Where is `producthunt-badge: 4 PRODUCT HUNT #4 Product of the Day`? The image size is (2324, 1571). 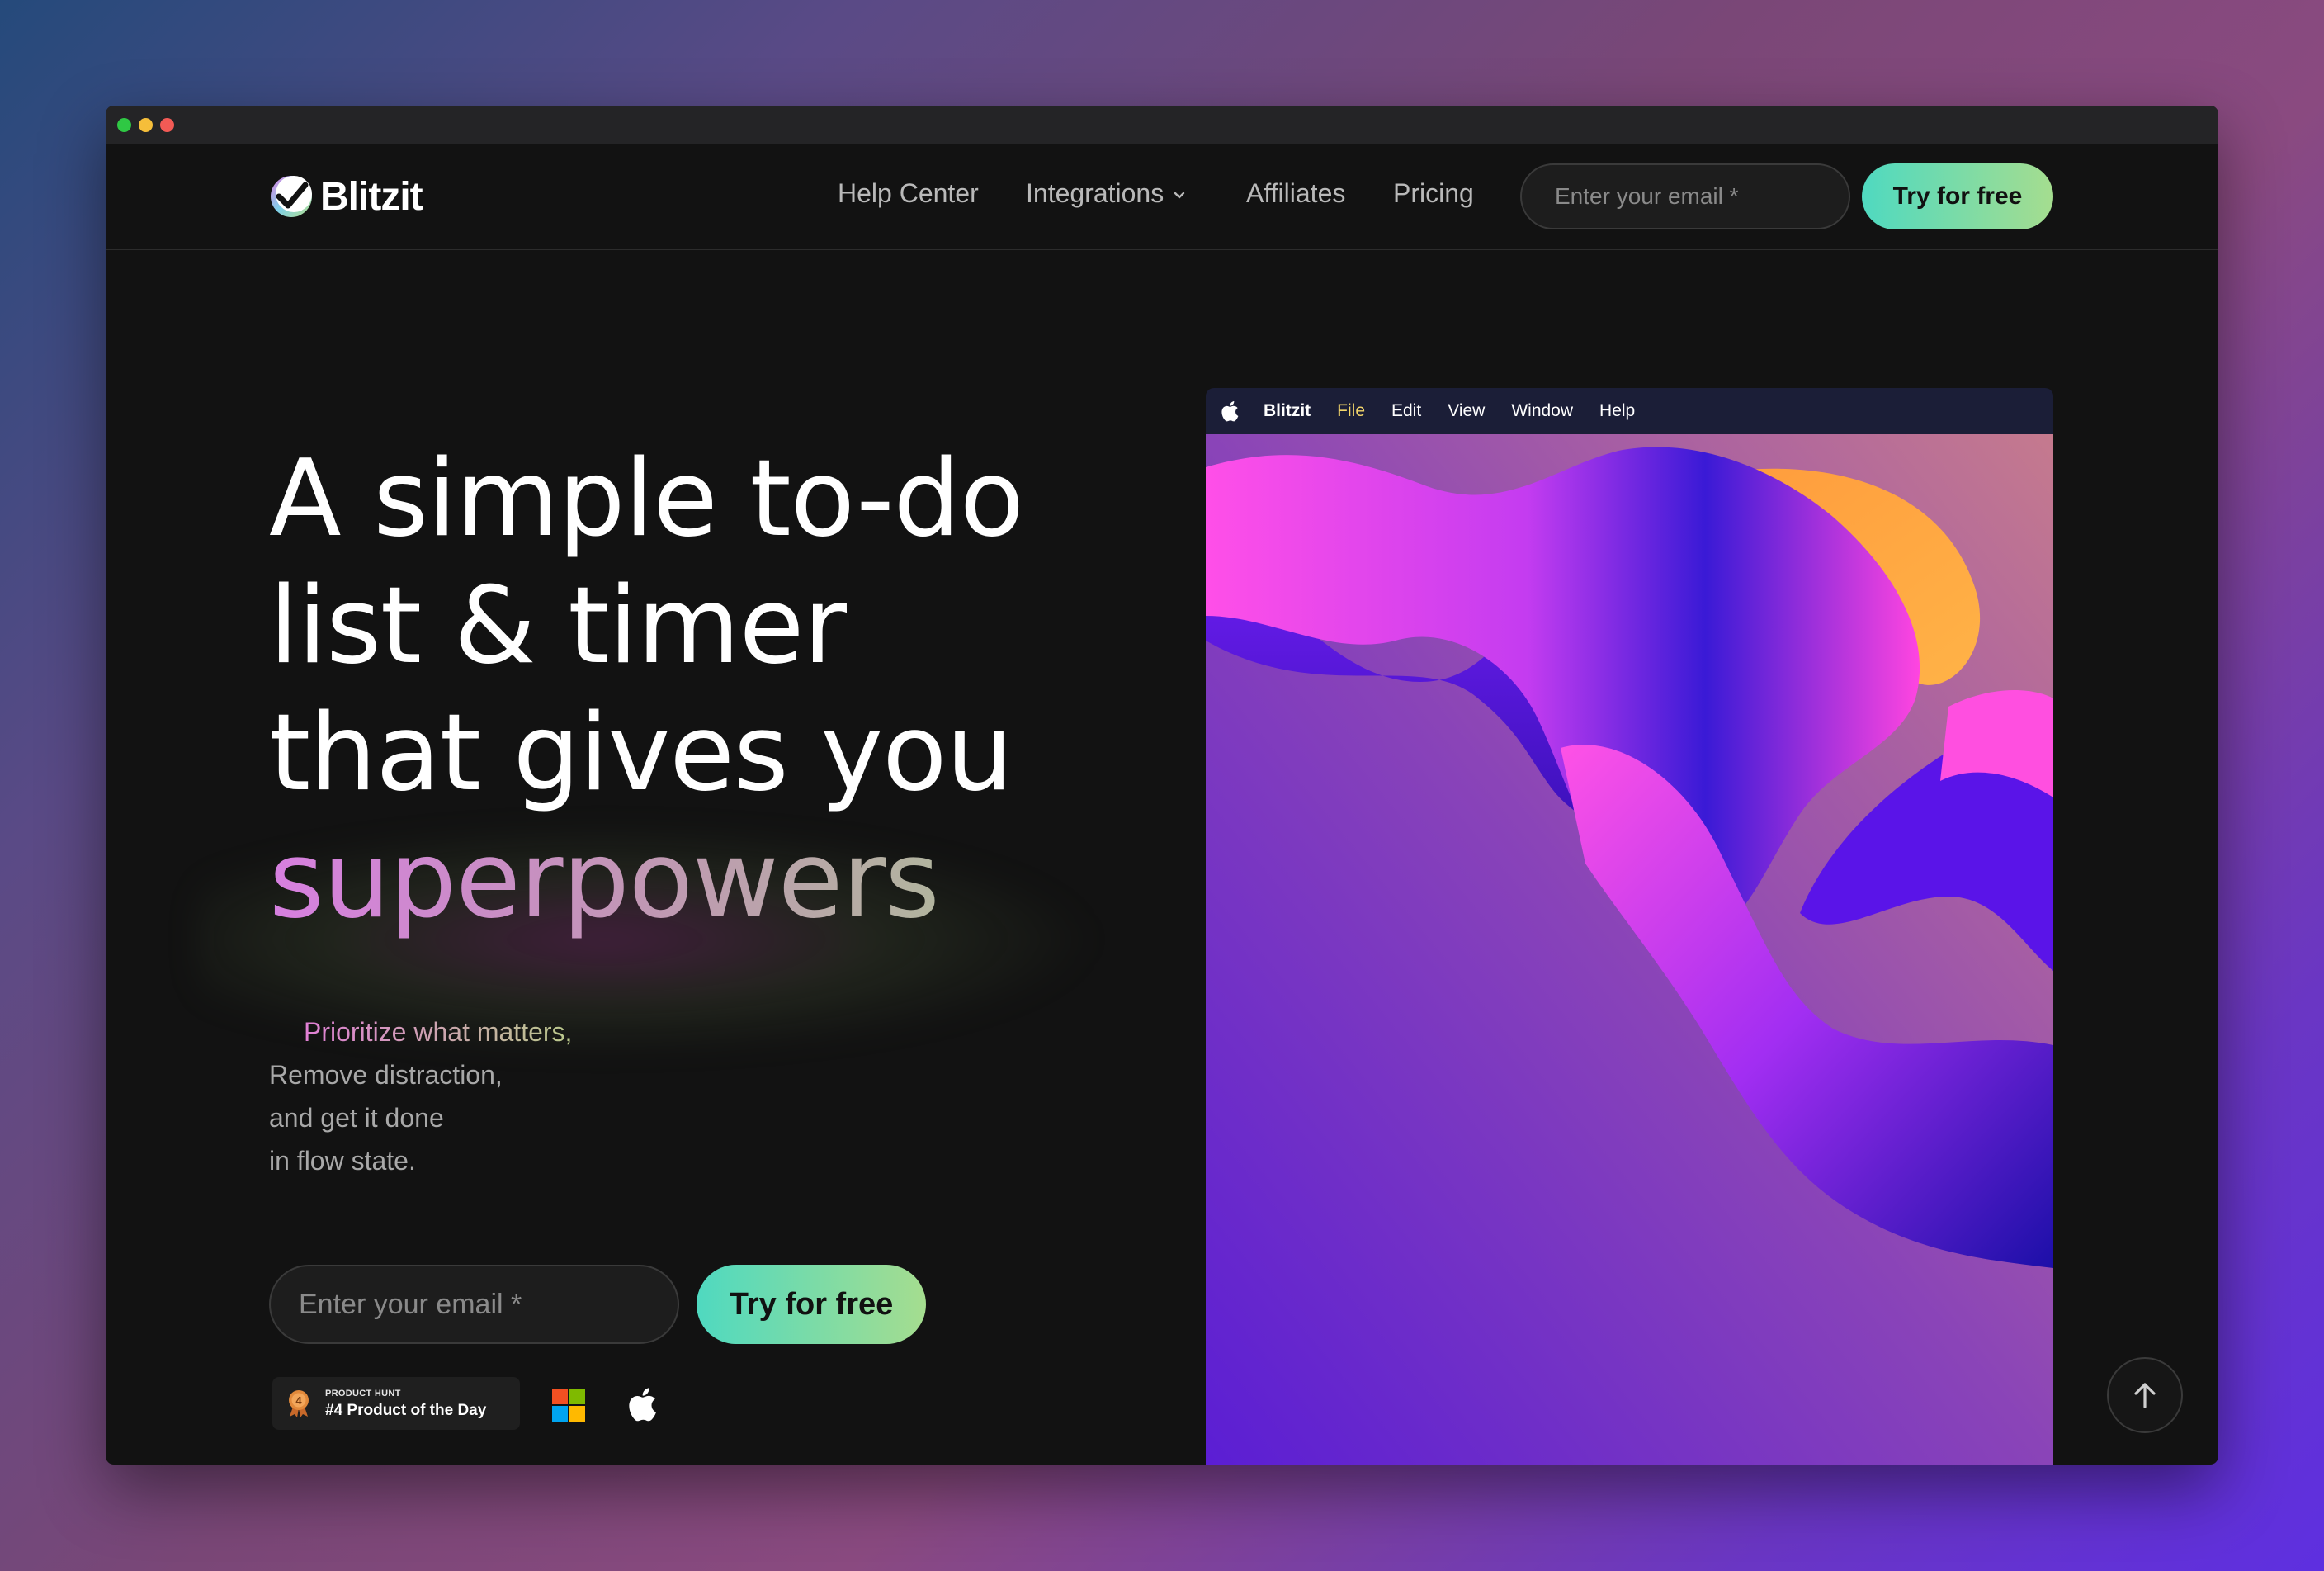
producthunt-badge: 4 PRODUCT HUNT #4 Product of the Day is located at coordinates (396, 1403).